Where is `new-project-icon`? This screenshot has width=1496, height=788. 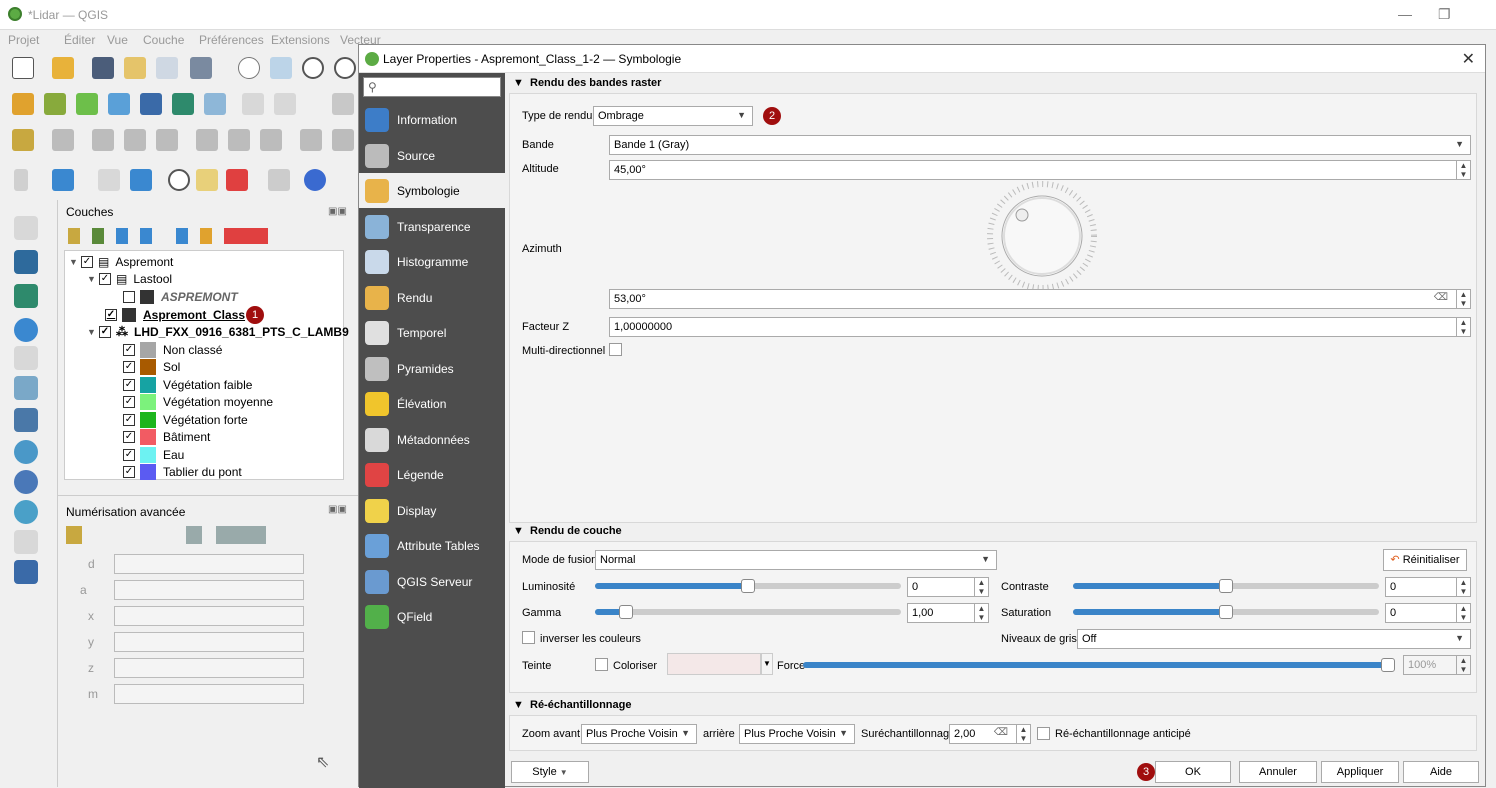
new-project-icon is located at coordinates (23, 68).